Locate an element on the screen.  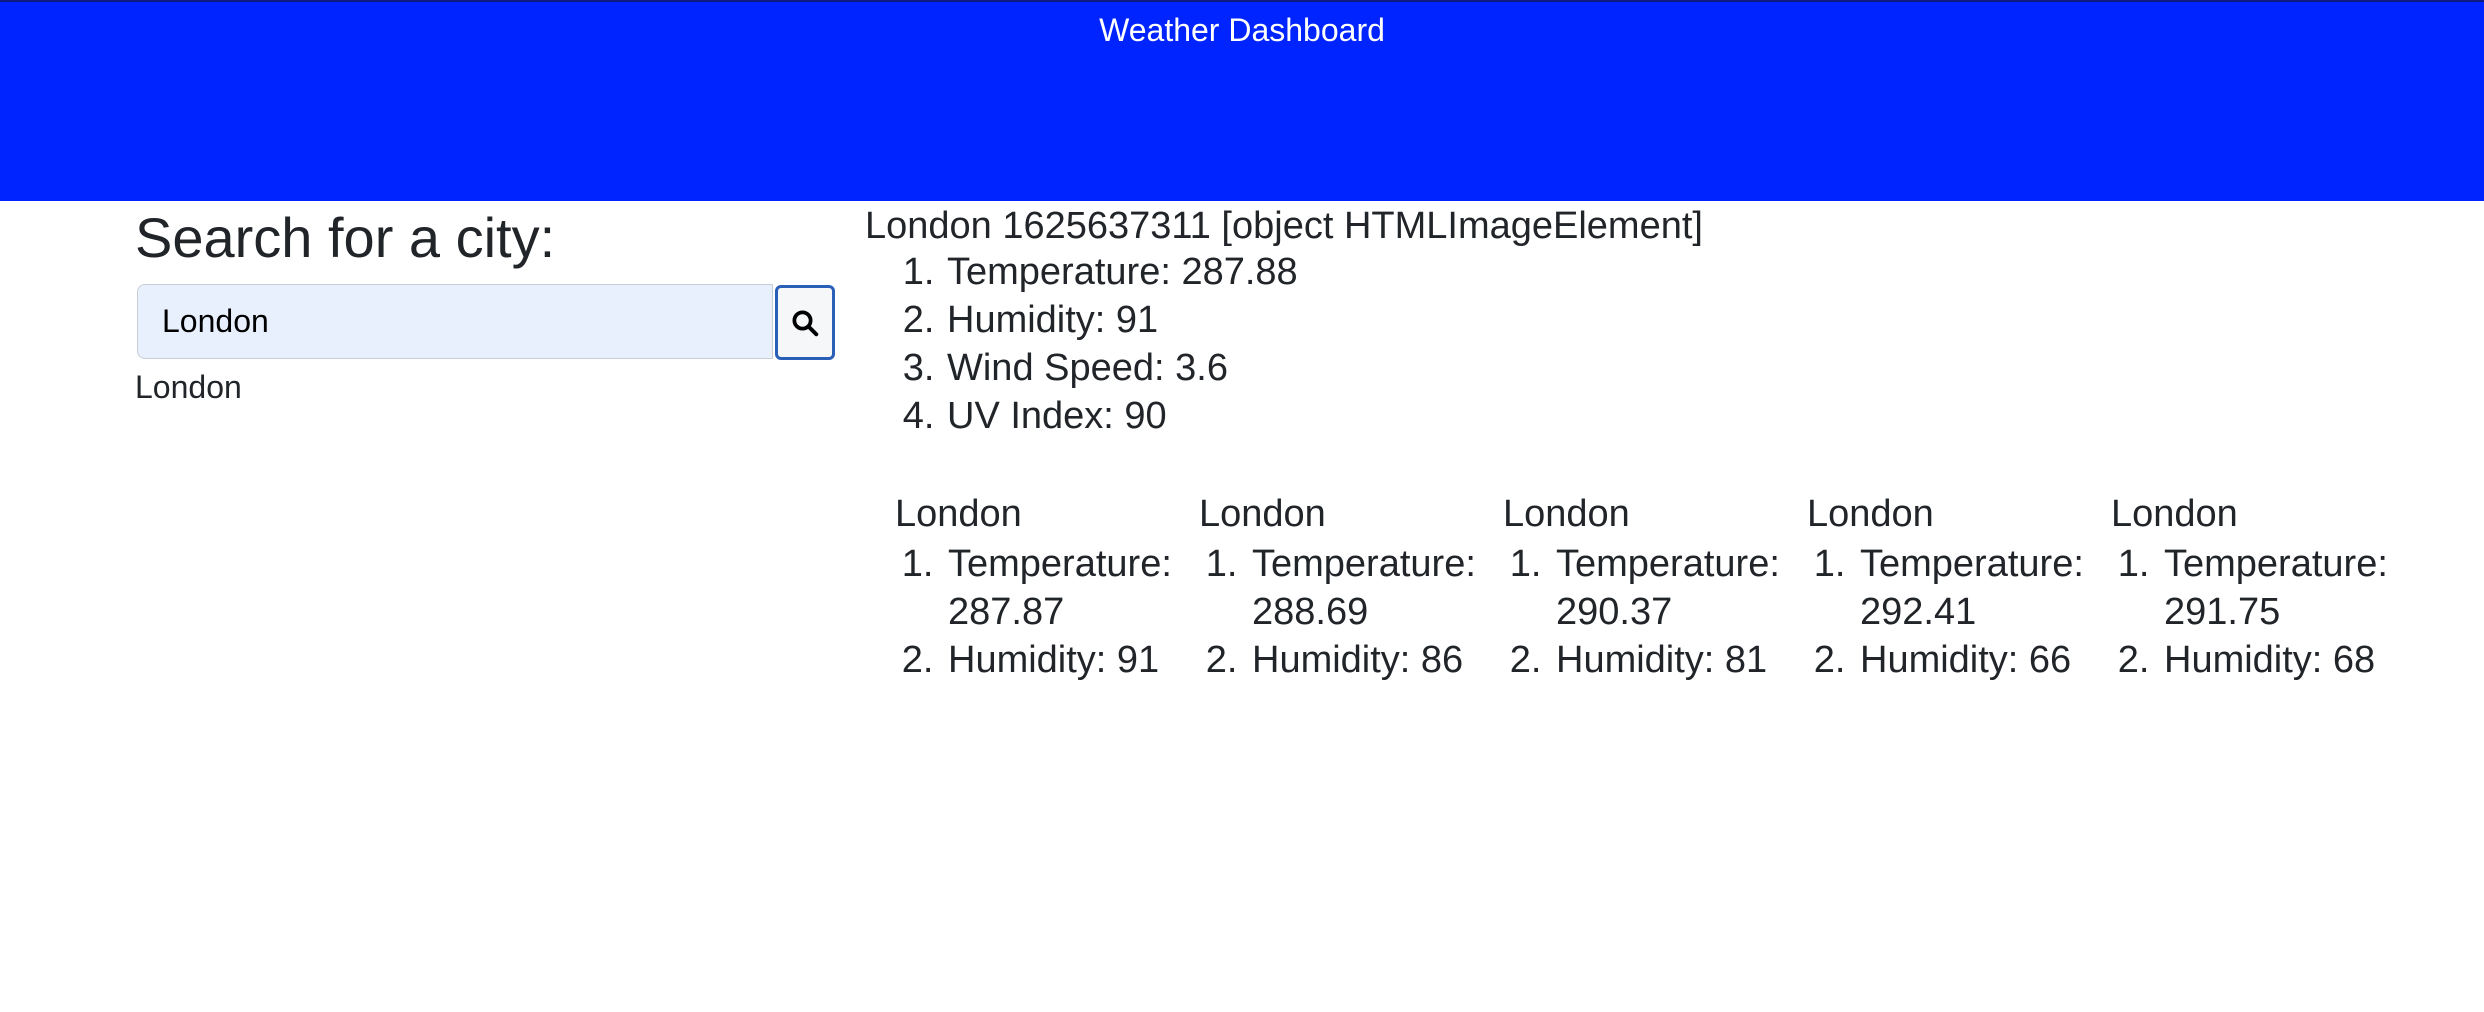
search-history-item: London is located at coordinates (188, 387).